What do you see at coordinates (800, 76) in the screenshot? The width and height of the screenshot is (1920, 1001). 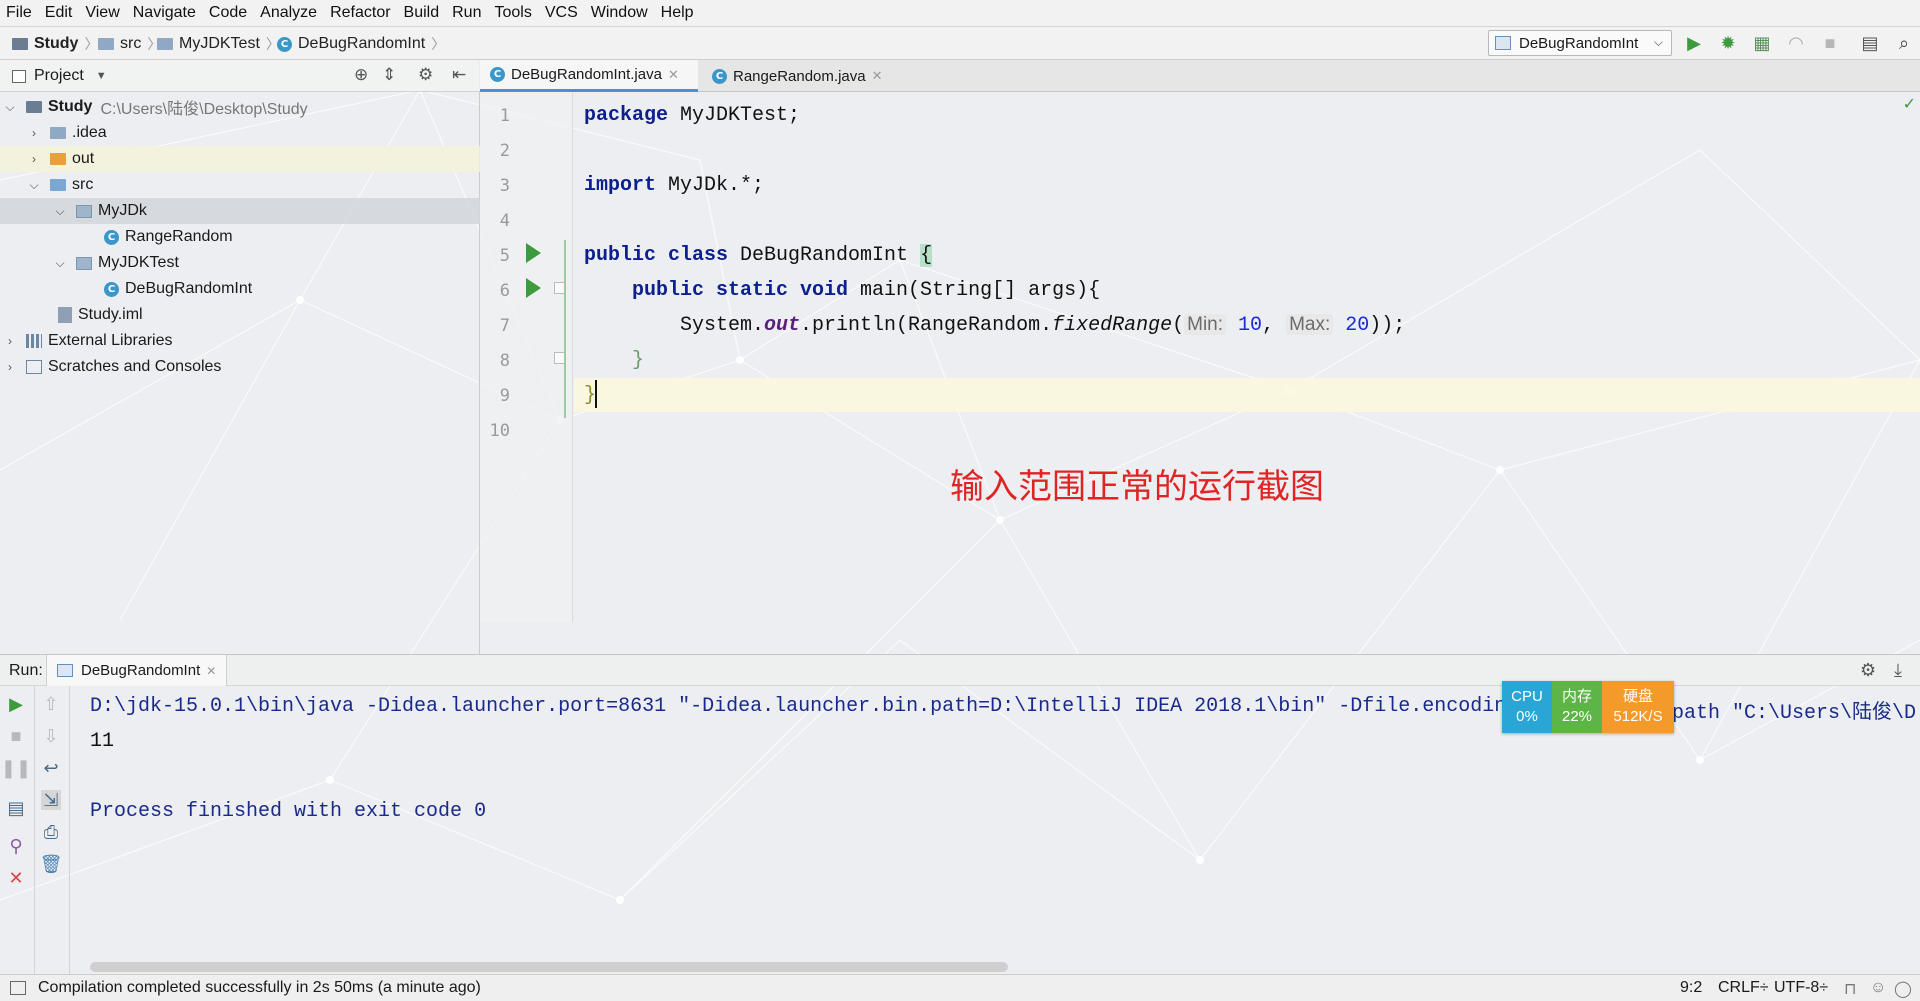 I see `tab-rangerandom: C RangeRandom.java ✕` at bounding box center [800, 76].